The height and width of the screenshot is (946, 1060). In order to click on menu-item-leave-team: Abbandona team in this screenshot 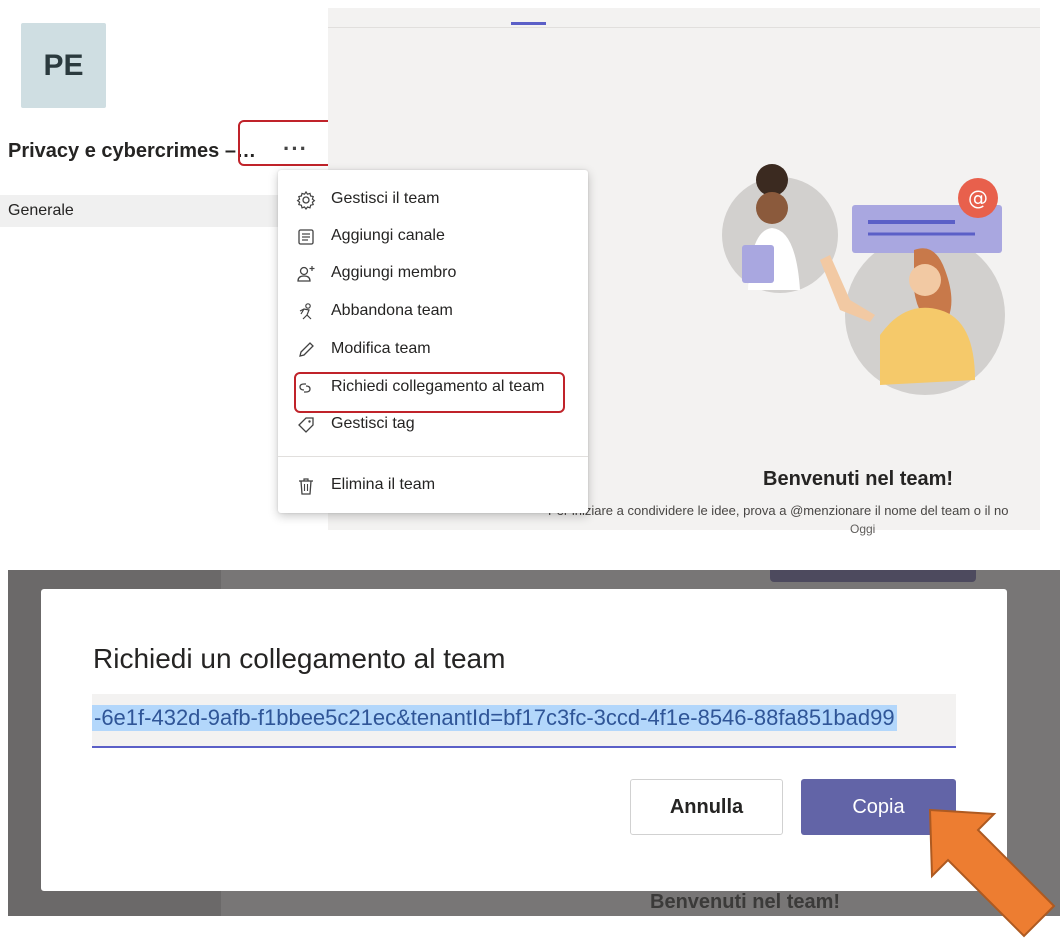, I will do `click(433, 312)`.